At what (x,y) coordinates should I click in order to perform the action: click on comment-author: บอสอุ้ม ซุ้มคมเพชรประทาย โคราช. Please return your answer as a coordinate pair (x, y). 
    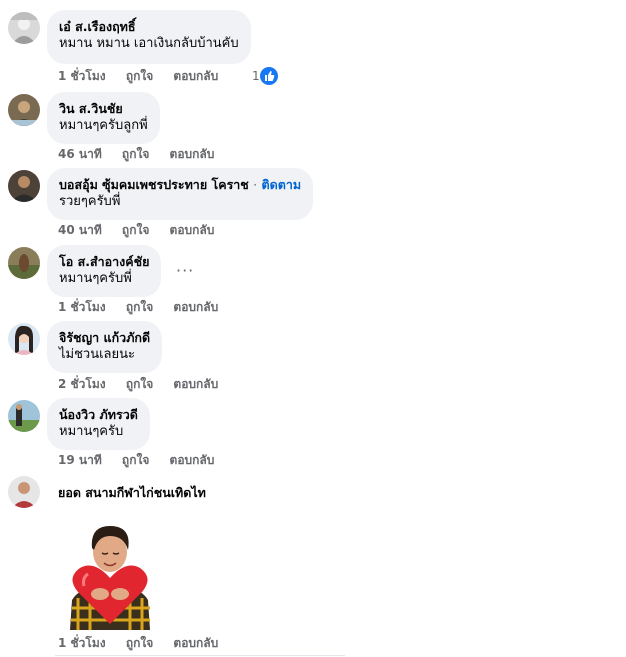
    Looking at the image, I should click on (154, 184).